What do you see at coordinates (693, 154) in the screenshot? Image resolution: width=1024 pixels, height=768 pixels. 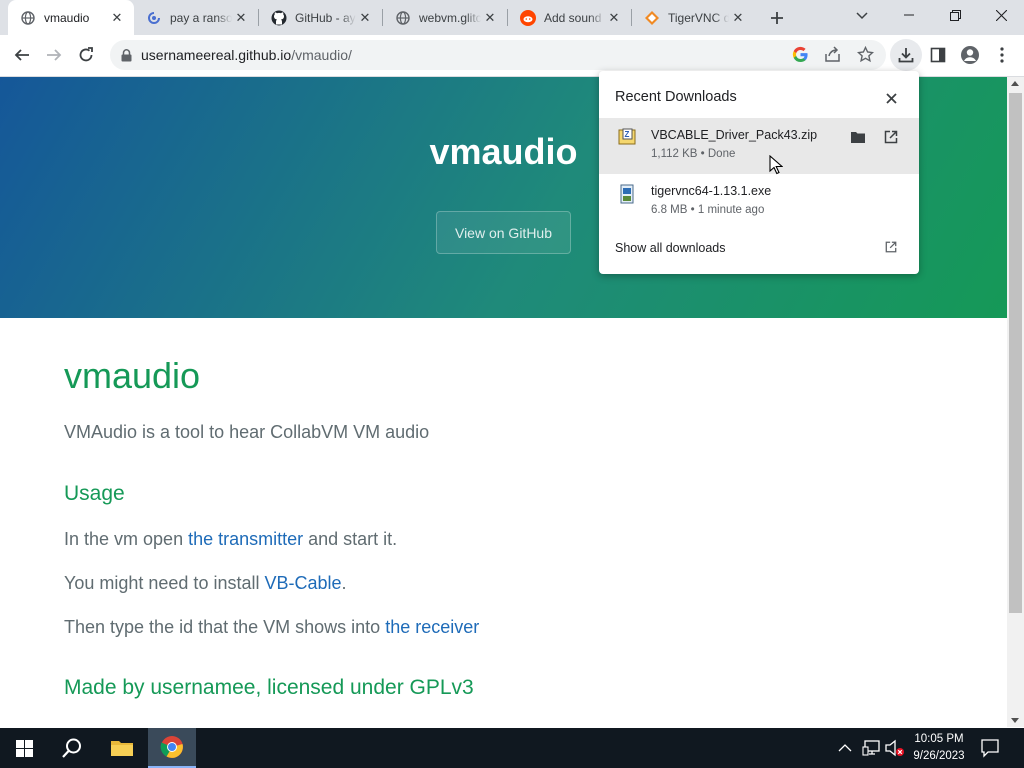 I see `download-status: 1,112 KB • Done` at bounding box center [693, 154].